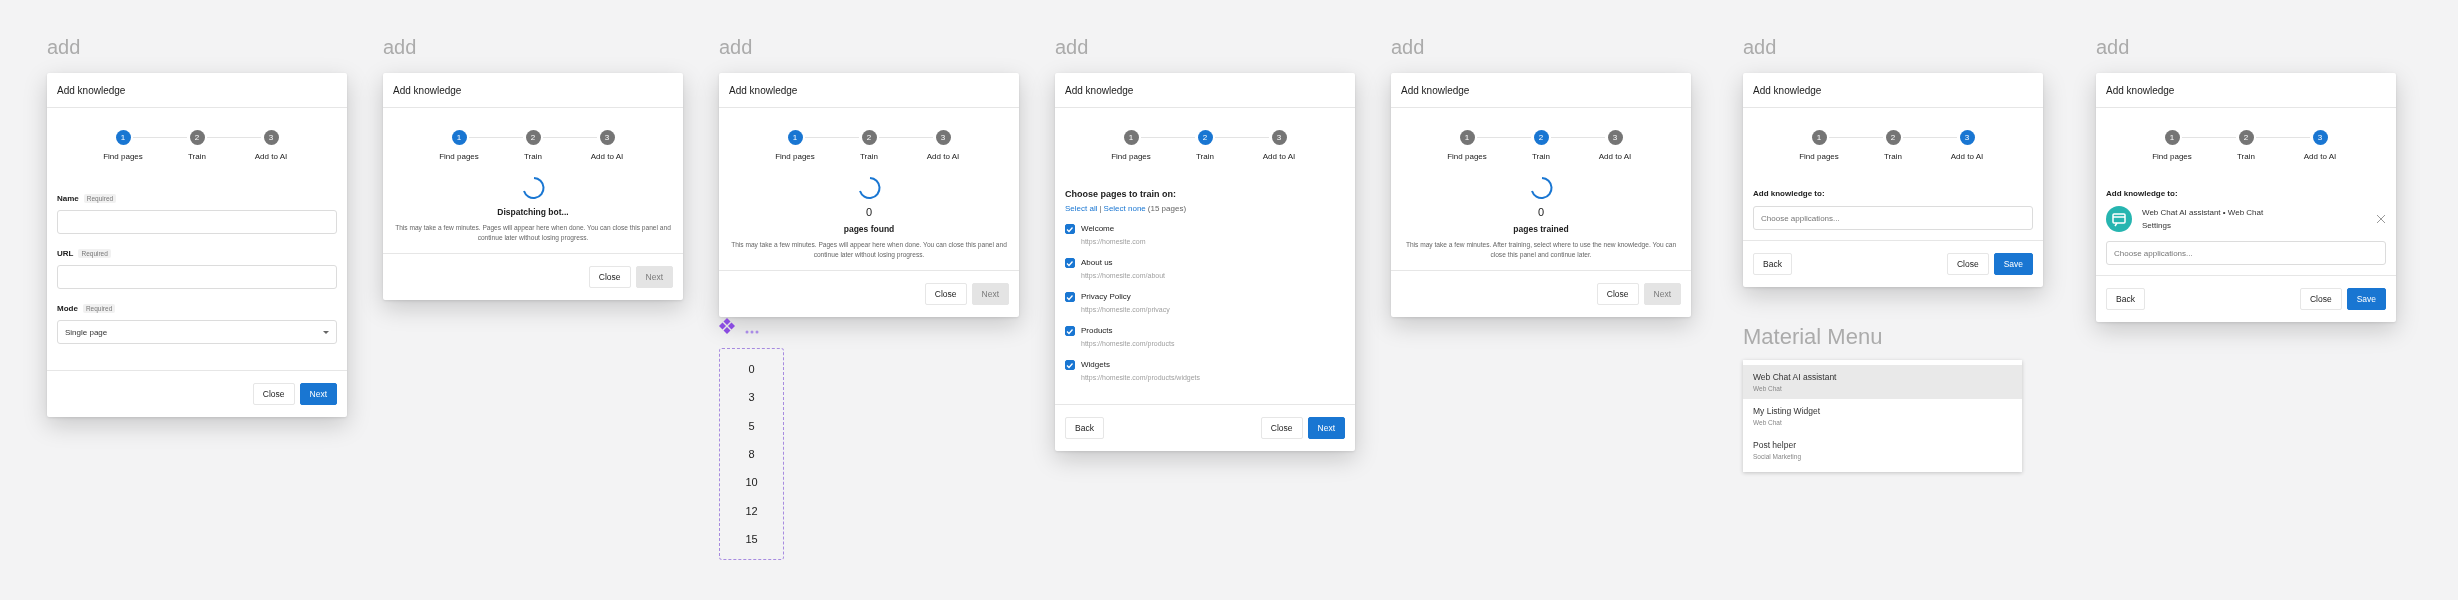  What do you see at coordinates (1541, 212) in the screenshot?
I see `progress-count: 0` at bounding box center [1541, 212].